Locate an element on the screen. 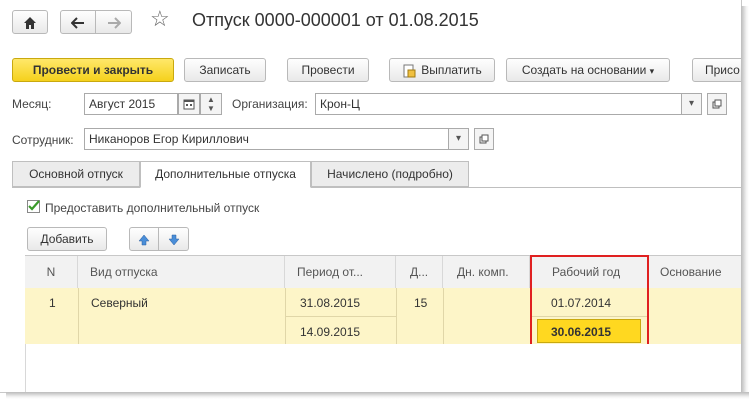 The image size is (751, 400). employee-field: Никаноров Егор Кириллович is located at coordinates (266, 139).